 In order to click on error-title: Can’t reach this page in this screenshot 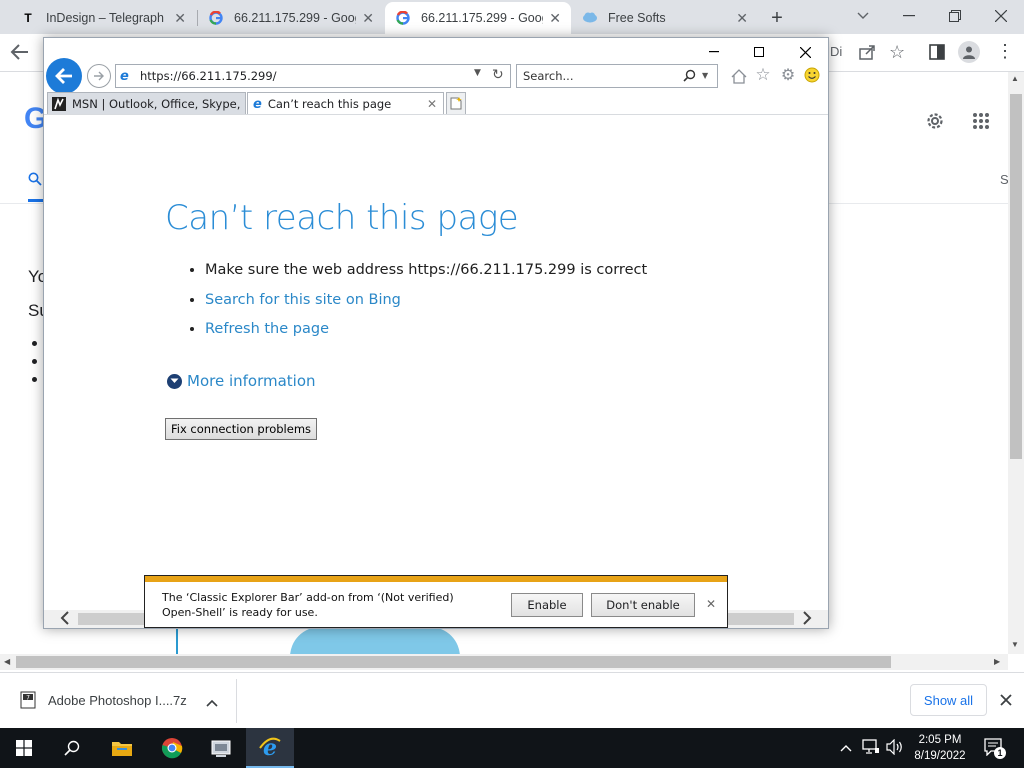, I will do `click(342, 218)`.